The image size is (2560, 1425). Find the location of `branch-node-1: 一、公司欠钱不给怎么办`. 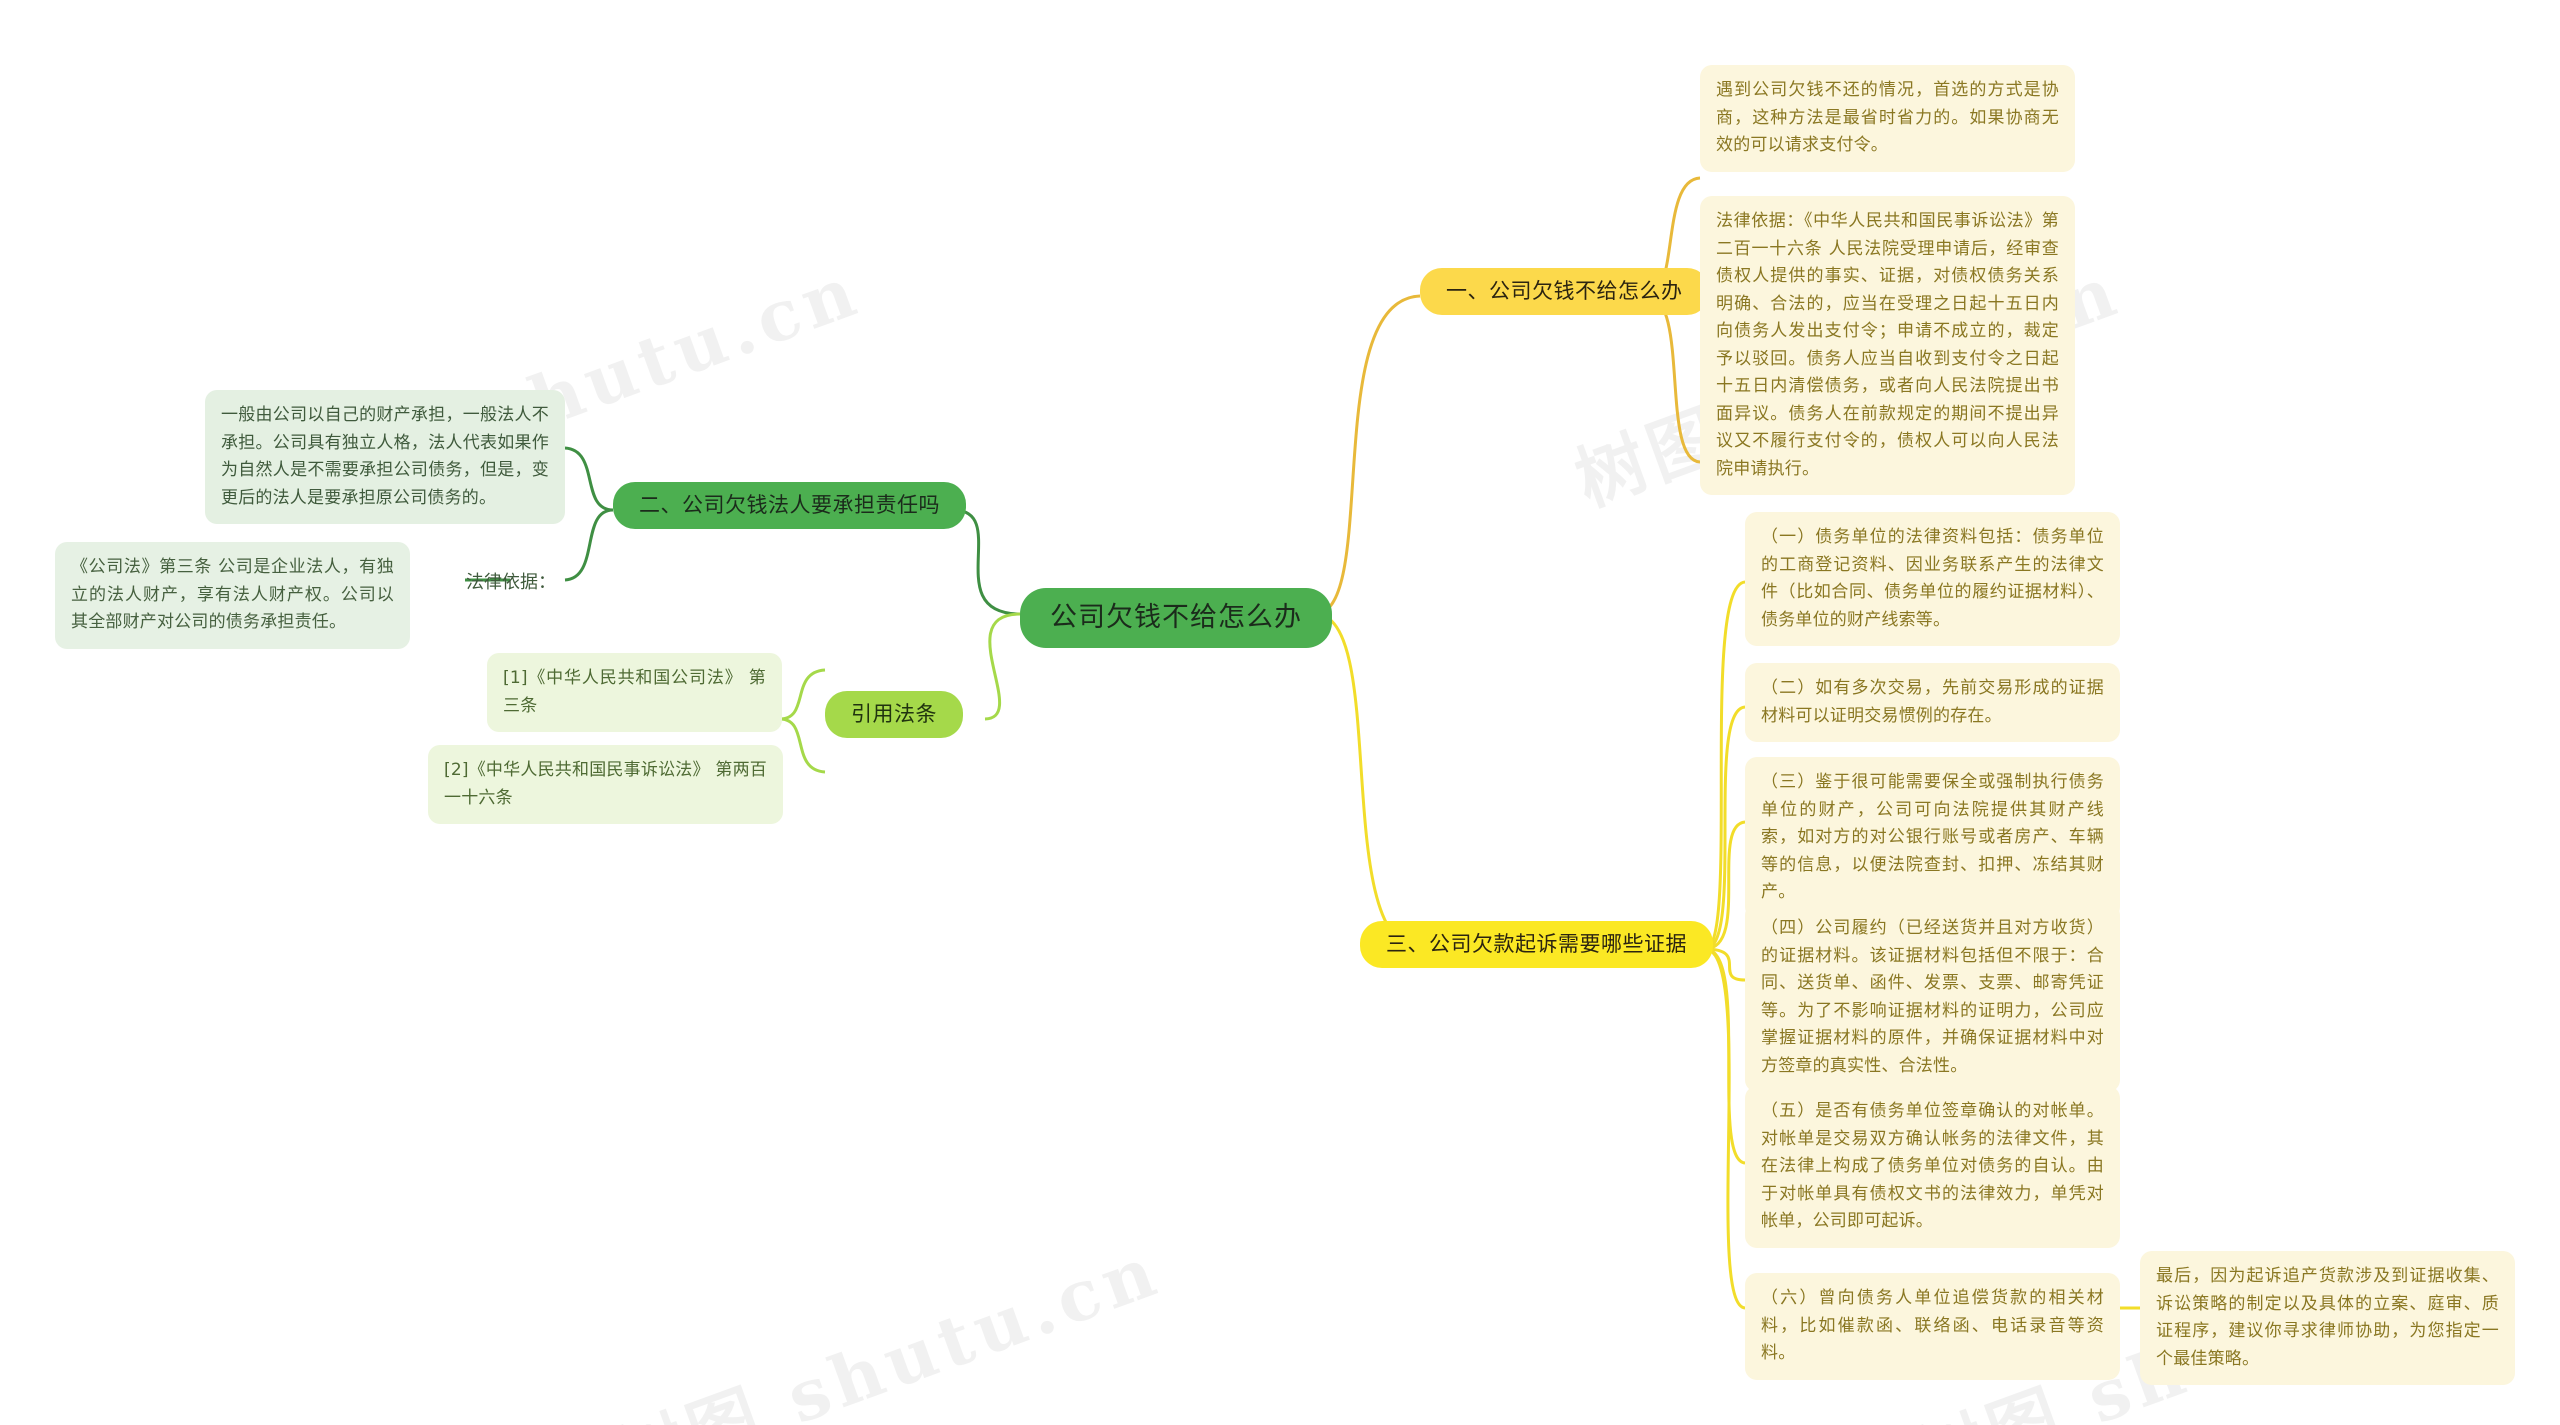

branch-node-1: 一、公司欠钱不给怎么办 is located at coordinates (1564, 292).